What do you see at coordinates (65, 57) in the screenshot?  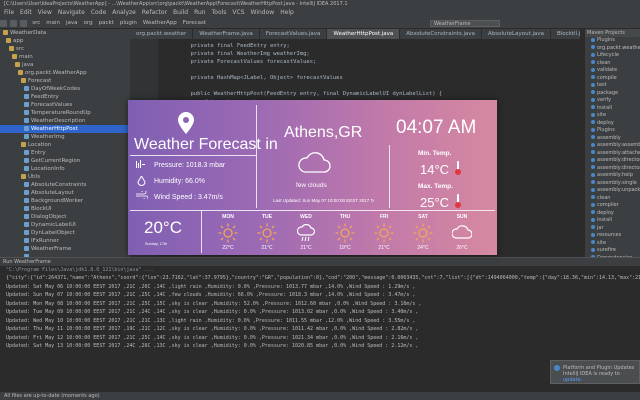 I see `tree-item: main` at bounding box center [65, 57].